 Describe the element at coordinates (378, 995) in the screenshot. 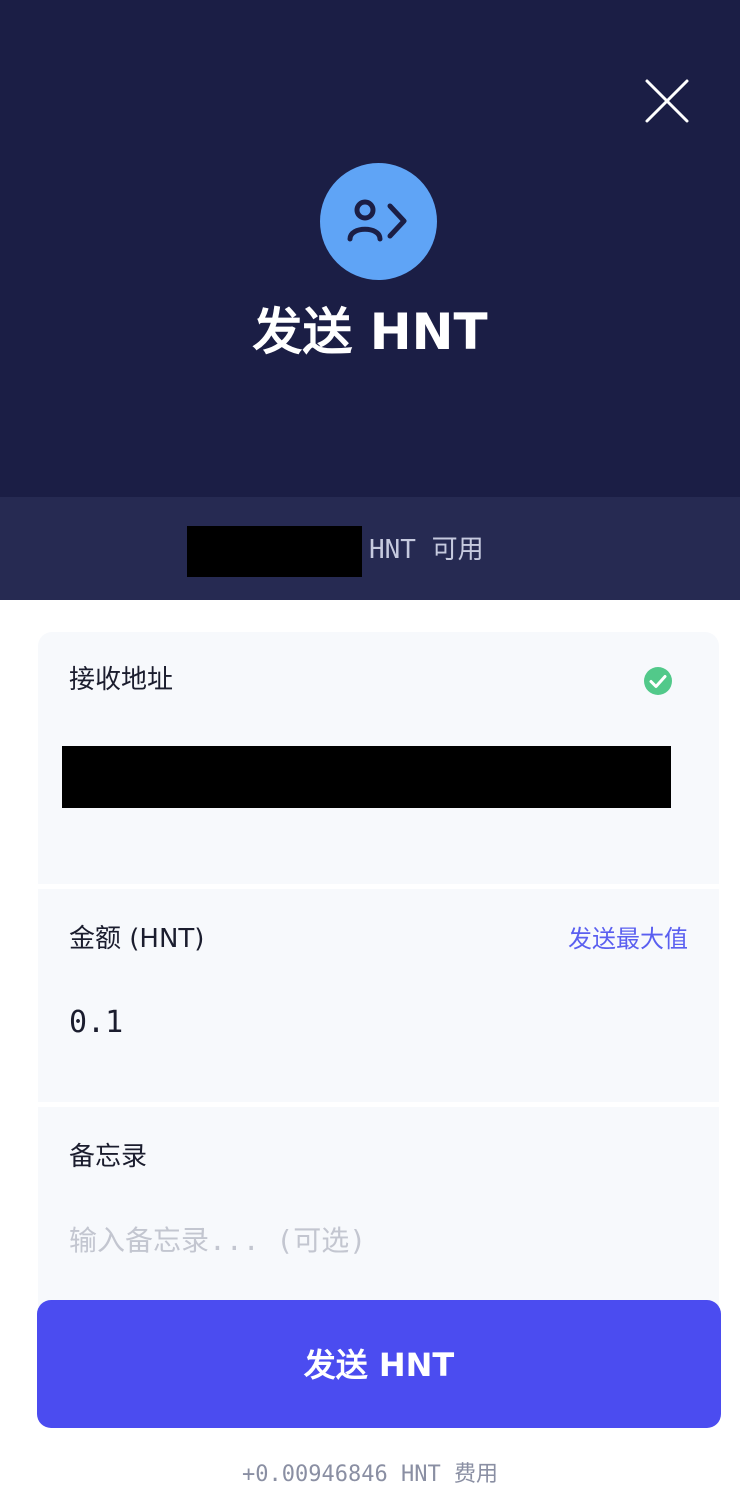

I see `amount-card: 金额 (HNT) 发送最大值` at that location.